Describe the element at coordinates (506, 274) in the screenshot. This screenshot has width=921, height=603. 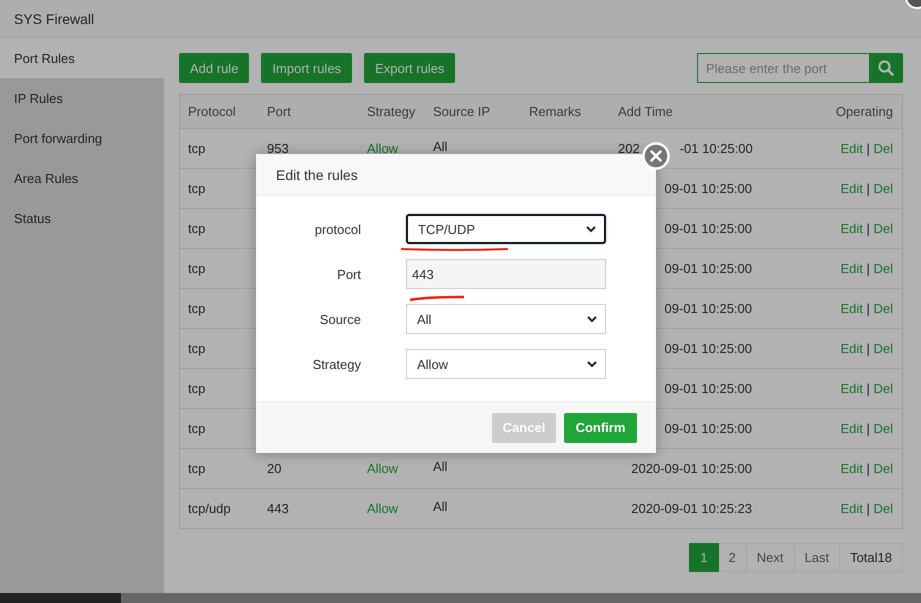
I see `port-field: 443` at that location.